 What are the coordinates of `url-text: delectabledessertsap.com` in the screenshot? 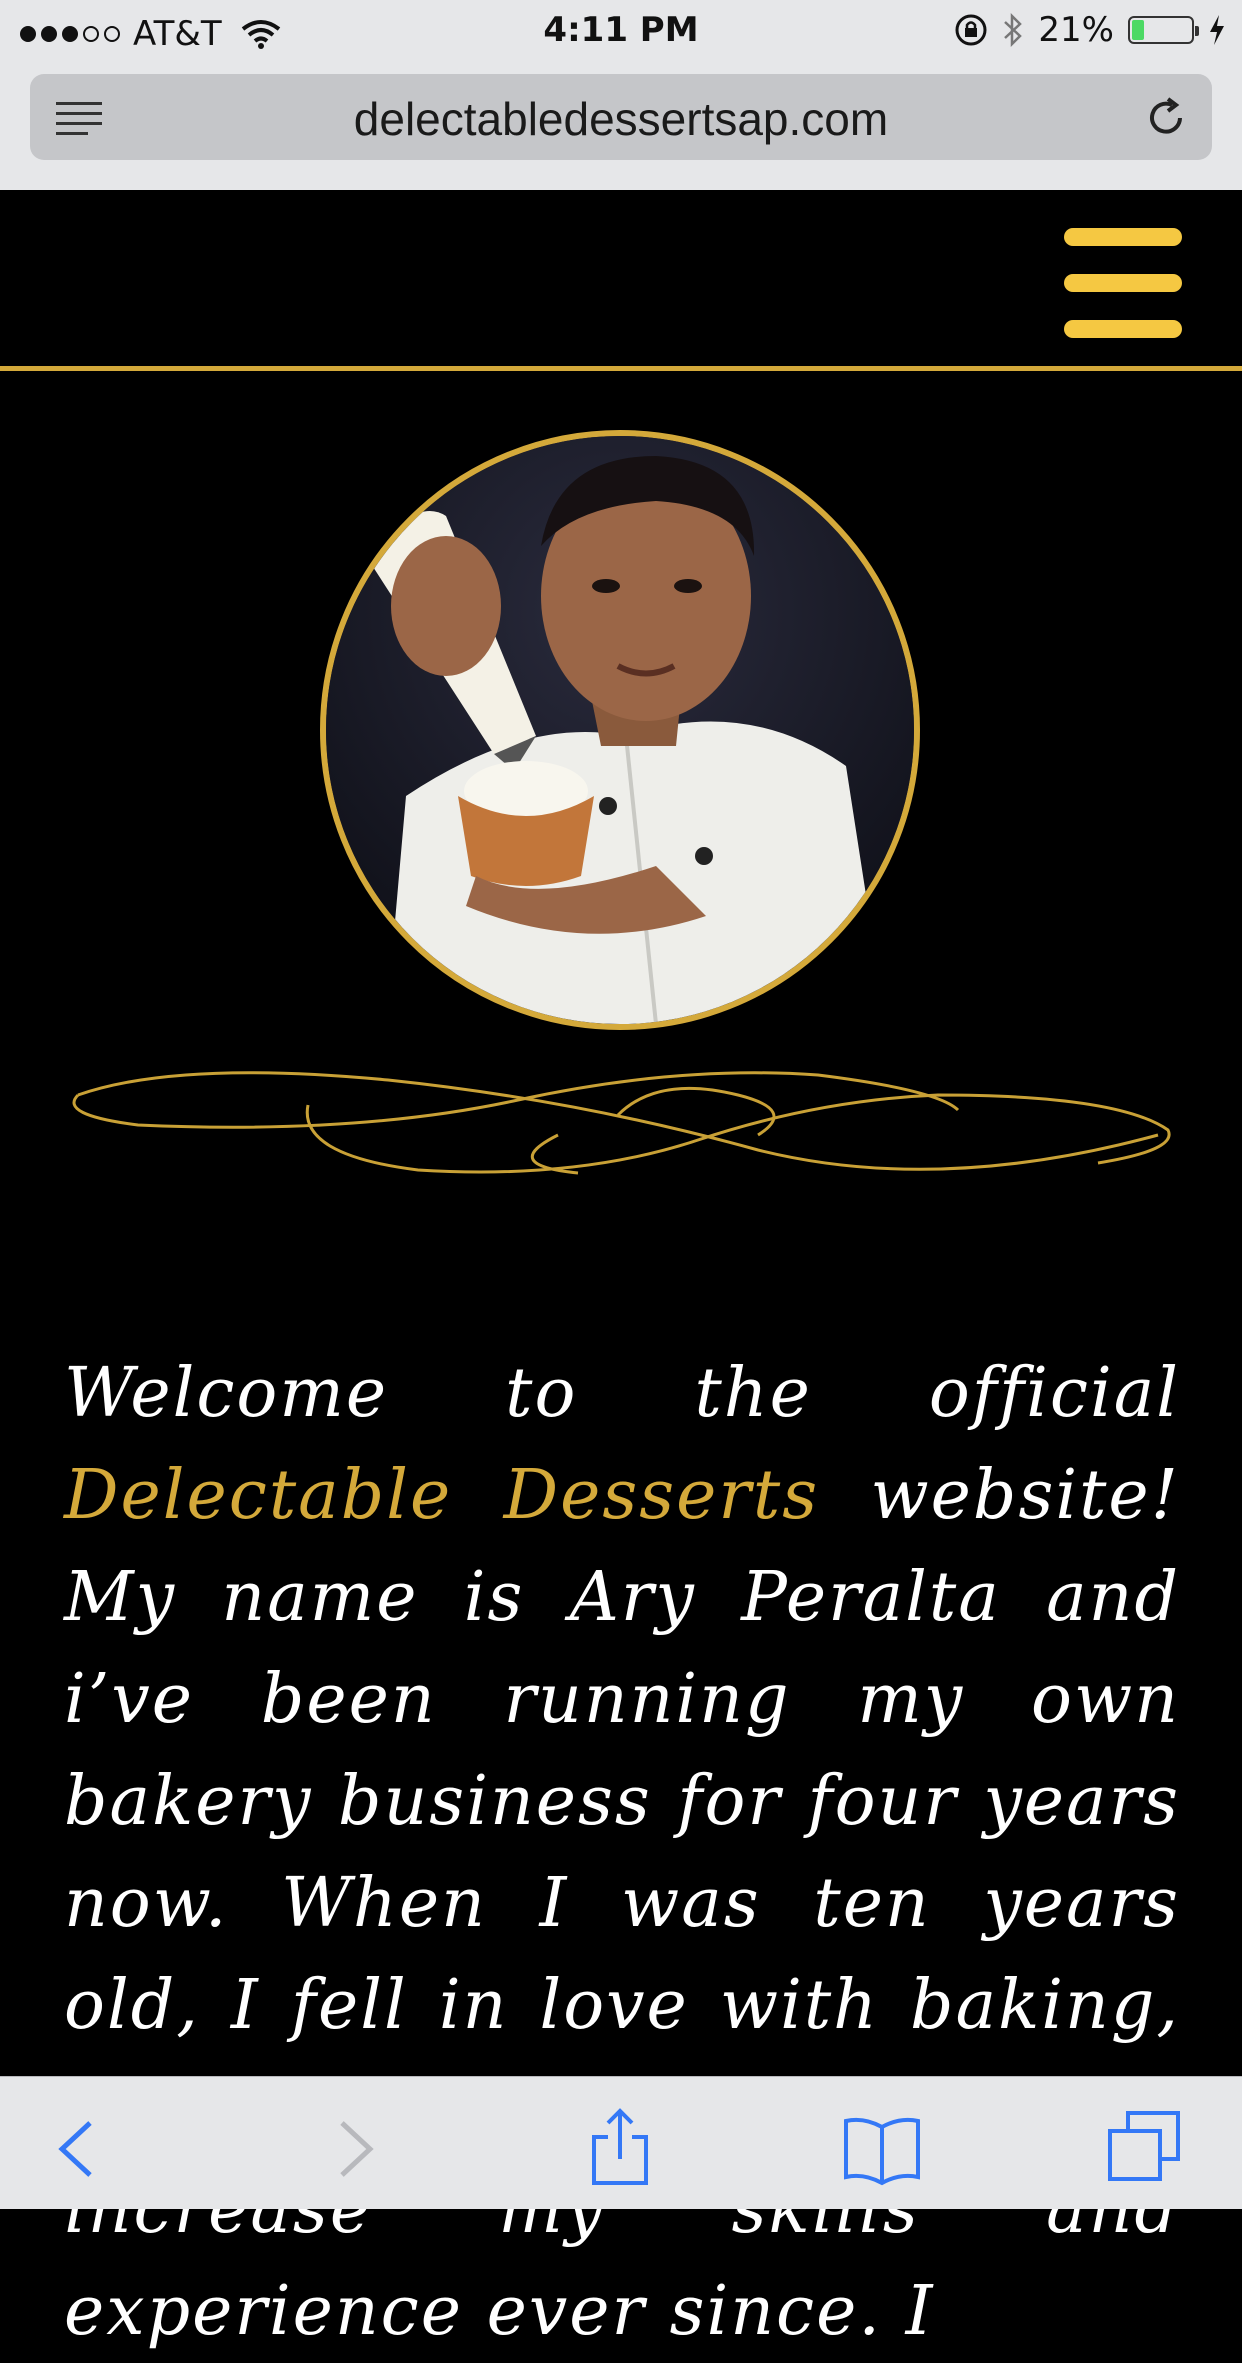 It's located at (621, 119).